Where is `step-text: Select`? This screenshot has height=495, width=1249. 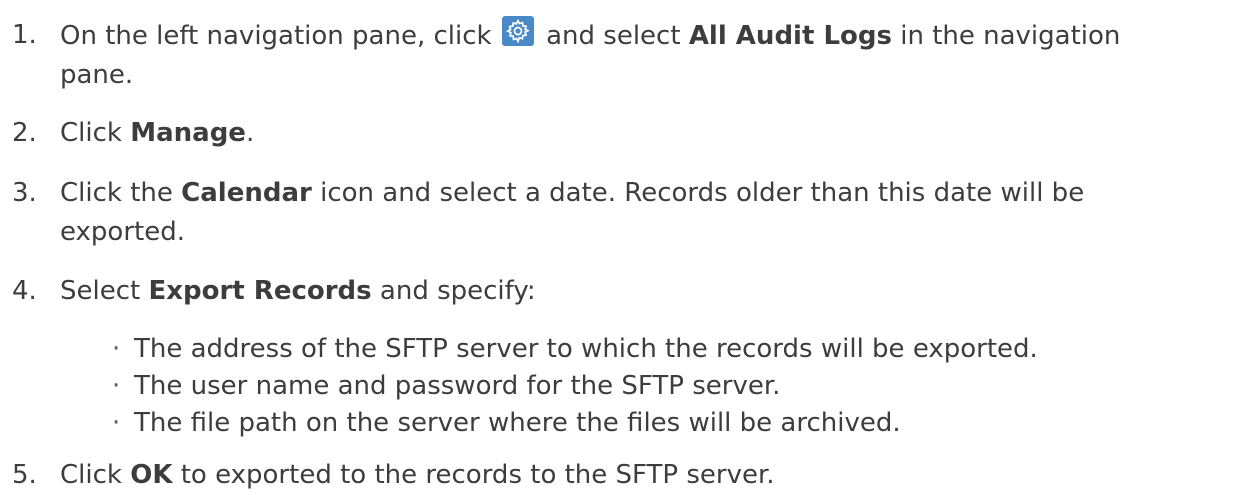
step-text: Select is located at coordinates (104, 291).